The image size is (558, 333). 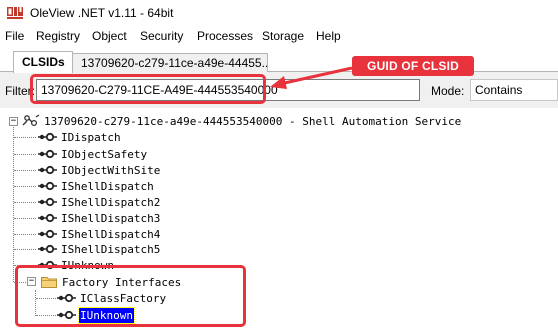 I want to click on interface-label: IObjectWithSite, so click(x=111, y=170).